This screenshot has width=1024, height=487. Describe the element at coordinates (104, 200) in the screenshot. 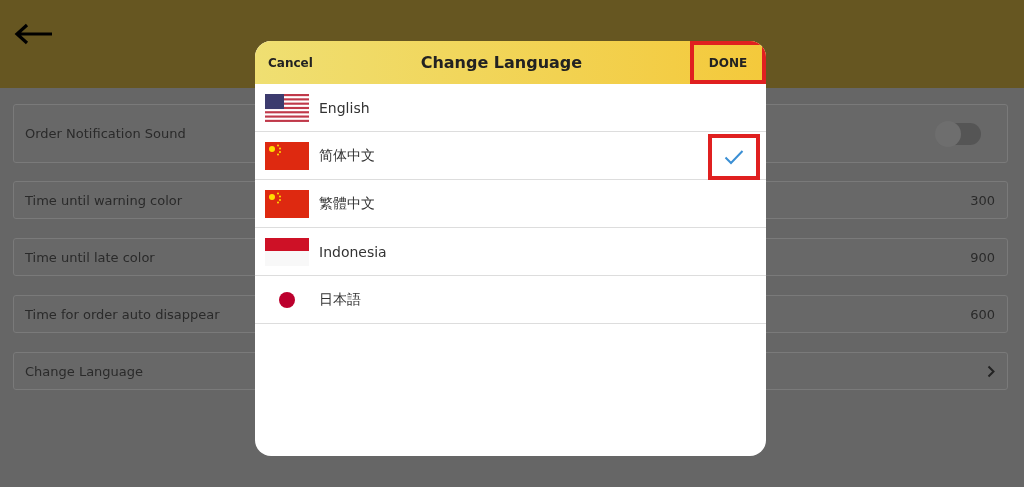

I see `setting-label: Time until warning color` at that location.